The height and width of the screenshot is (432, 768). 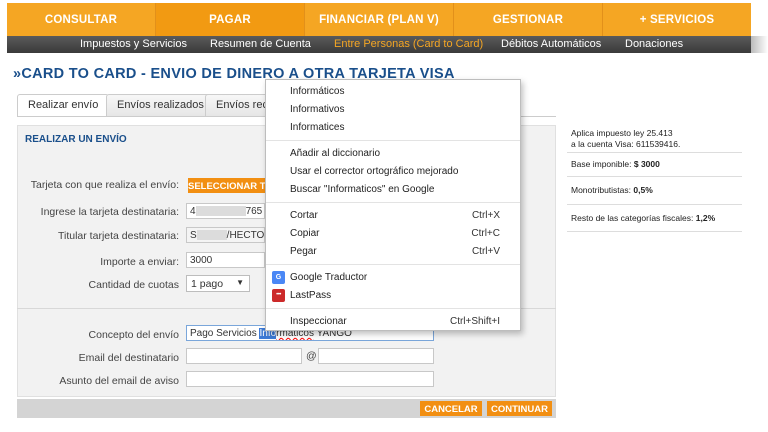 What do you see at coordinates (81, 19) in the screenshot?
I see `nav-consultar: CONSULTAR` at bounding box center [81, 19].